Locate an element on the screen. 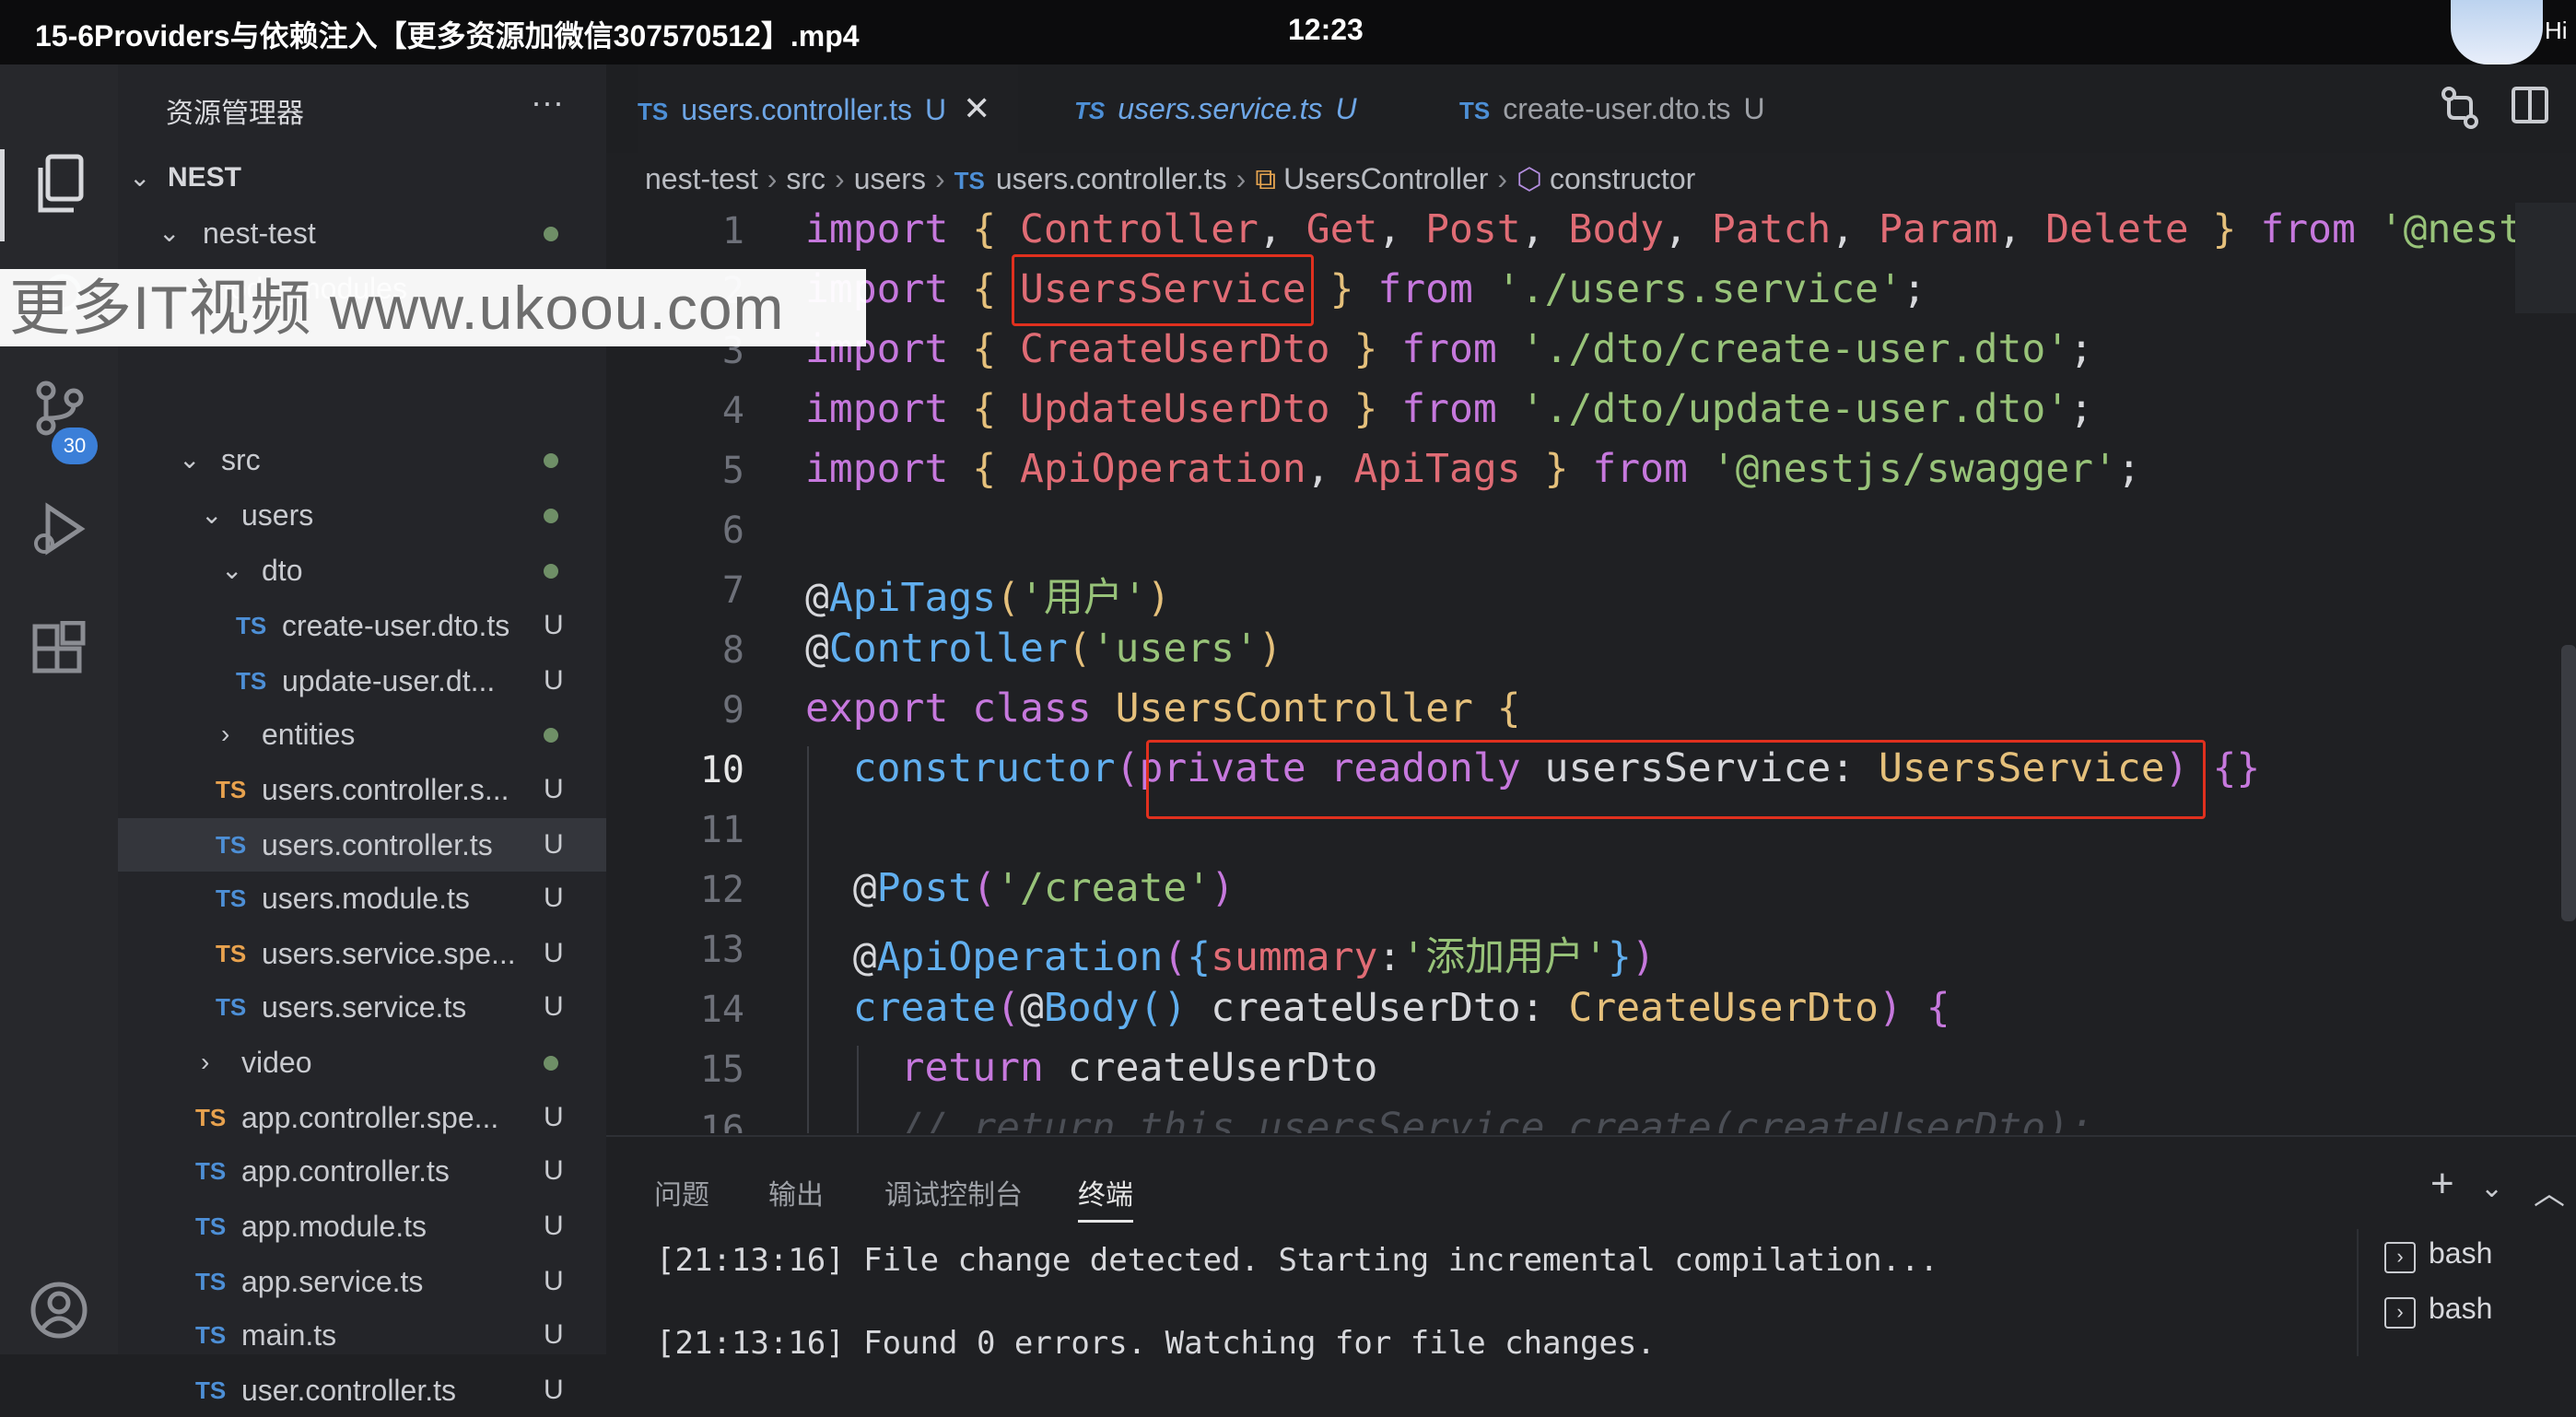 The width and height of the screenshot is (2576, 1417). hi-label: Hi is located at coordinates (2556, 30).